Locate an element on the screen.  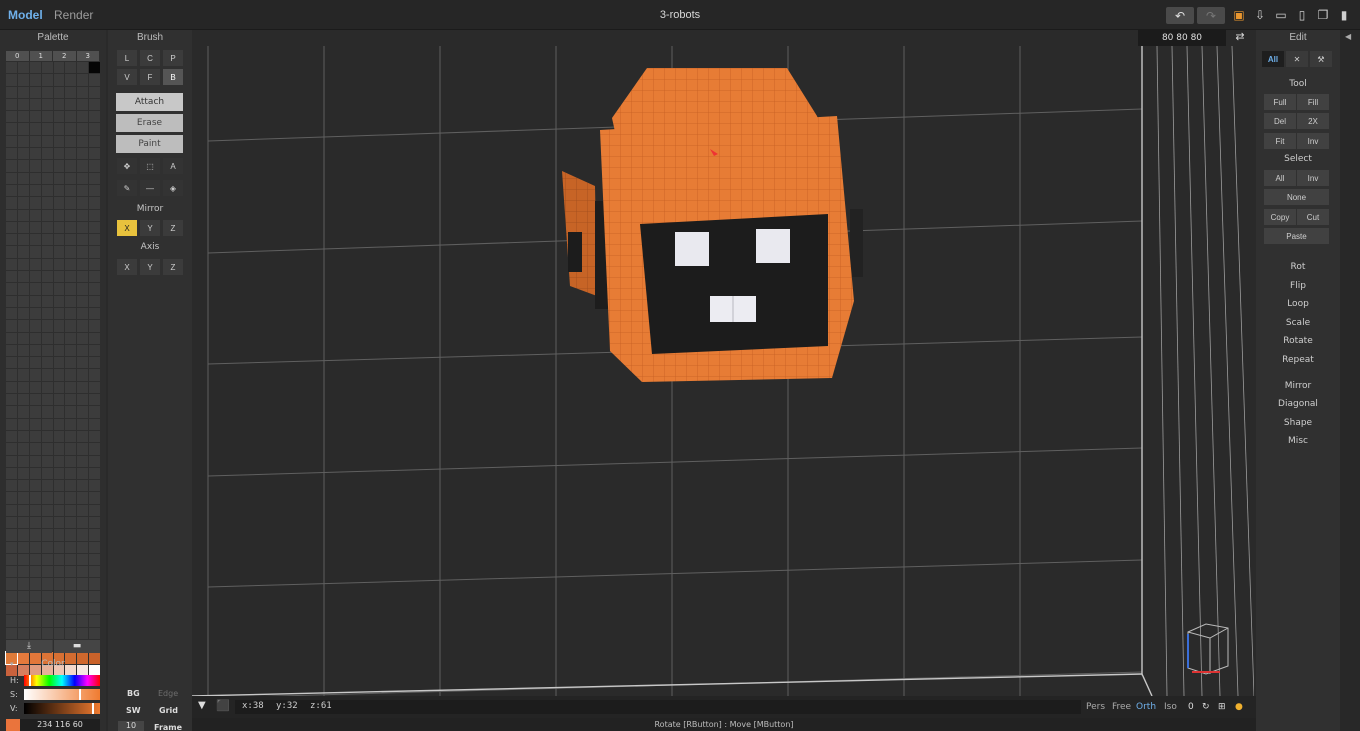
grid-toggle: Grid is located at coordinates (168, 710).